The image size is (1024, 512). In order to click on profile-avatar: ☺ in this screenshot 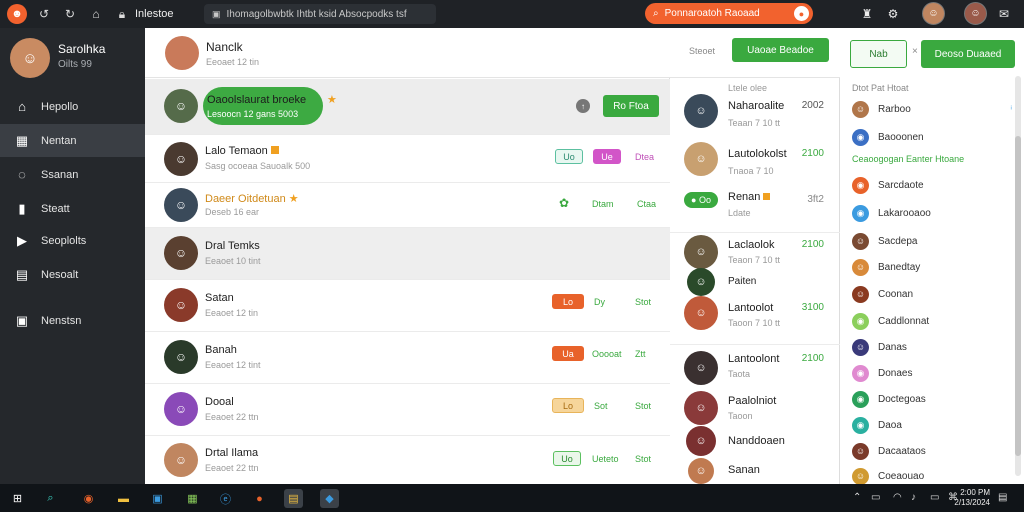, I will do `click(30, 58)`.